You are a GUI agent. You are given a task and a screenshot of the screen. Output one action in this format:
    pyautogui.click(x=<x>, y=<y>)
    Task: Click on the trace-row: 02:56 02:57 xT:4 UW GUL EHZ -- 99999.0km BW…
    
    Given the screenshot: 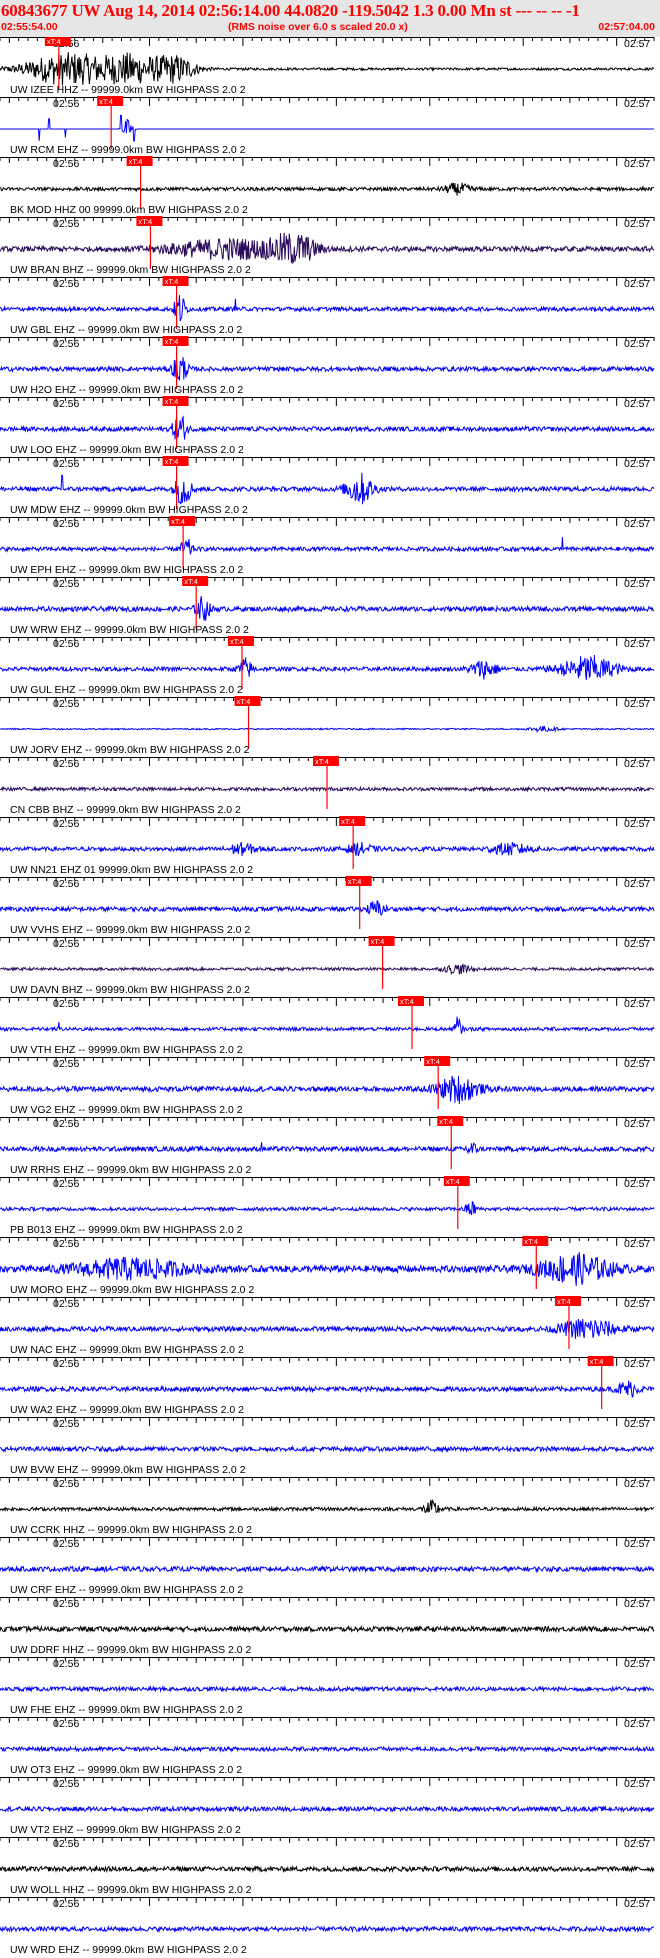 What is the action you would take?
    pyautogui.click(x=327, y=666)
    